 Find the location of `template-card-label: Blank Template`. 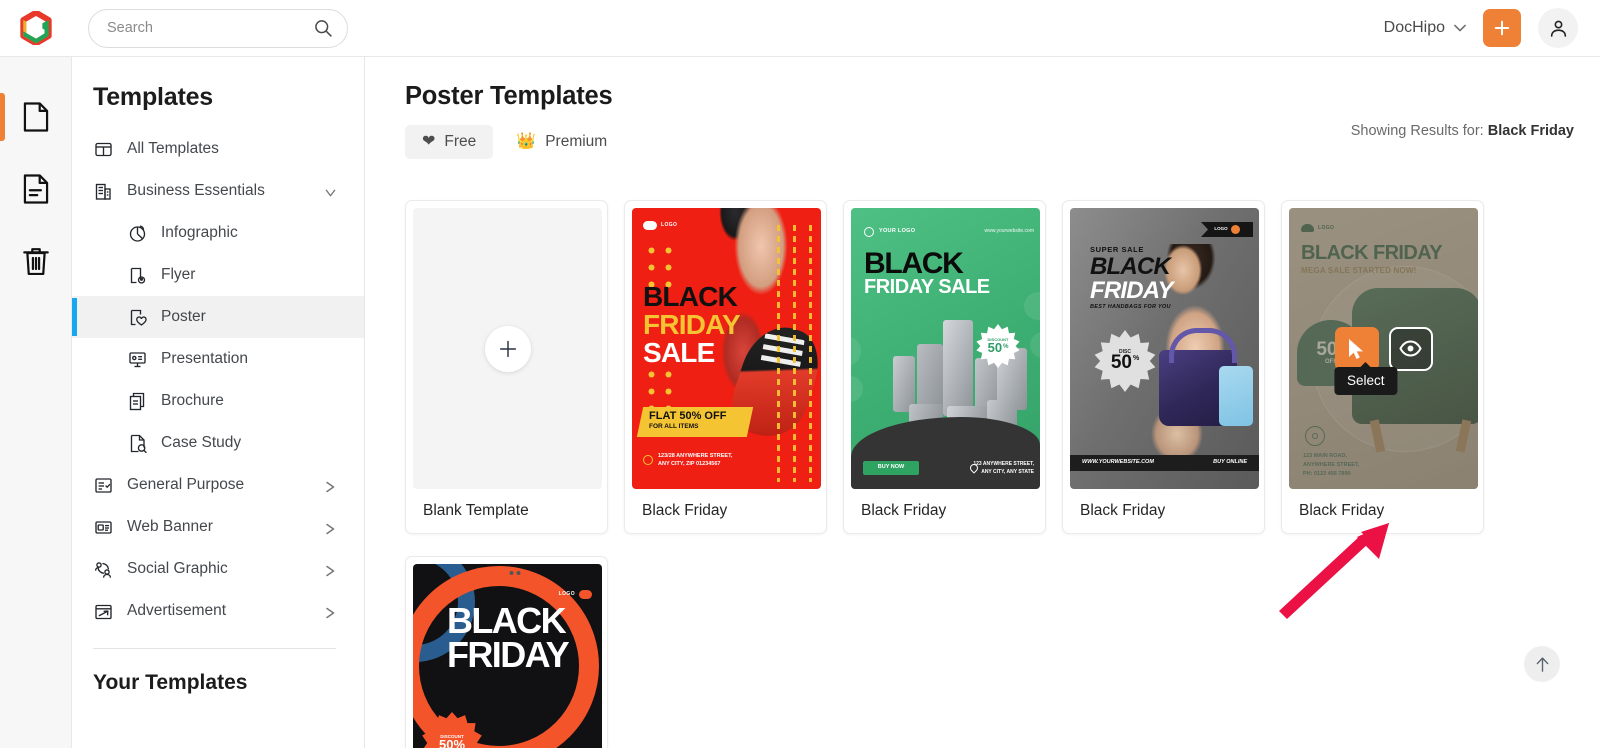

template-card-label: Blank Template is located at coordinates (476, 510).